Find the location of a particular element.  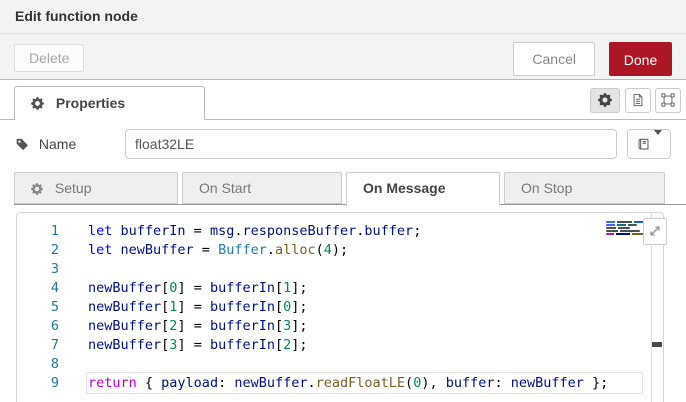

node-description-button is located at coordinates (638, 100).